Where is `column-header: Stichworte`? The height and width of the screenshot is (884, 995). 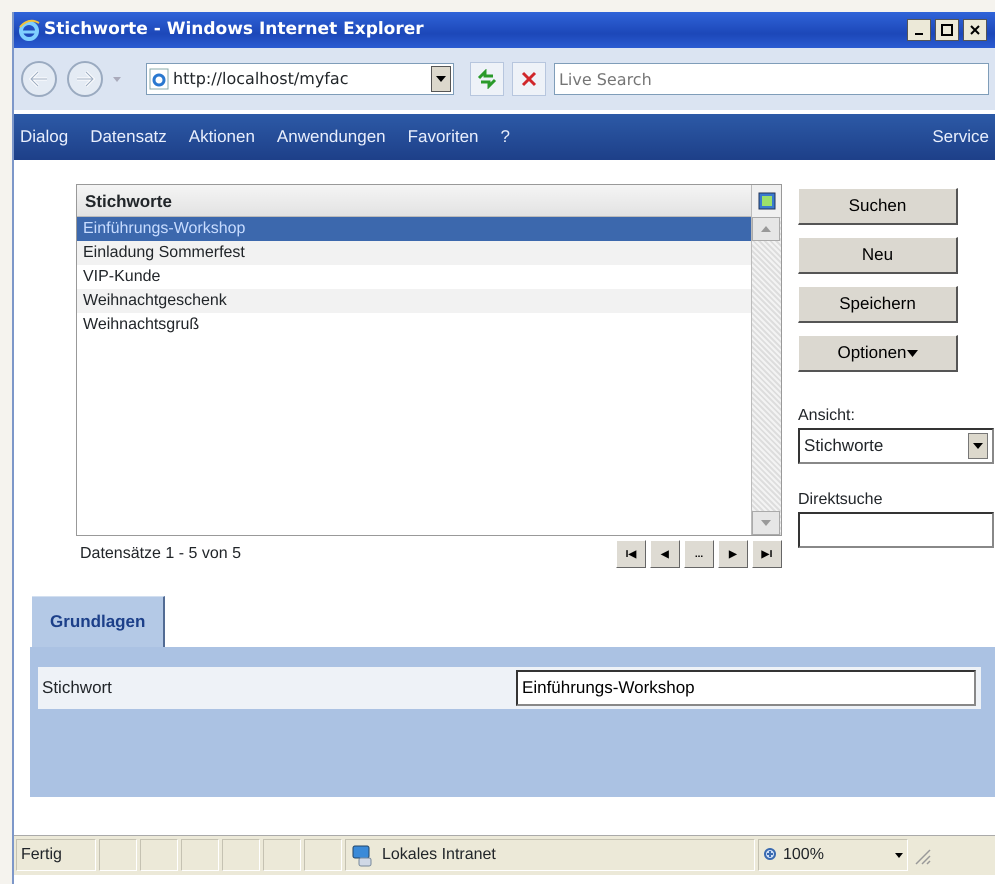 column-header: Stichworte is located at coordinates (414, 201).